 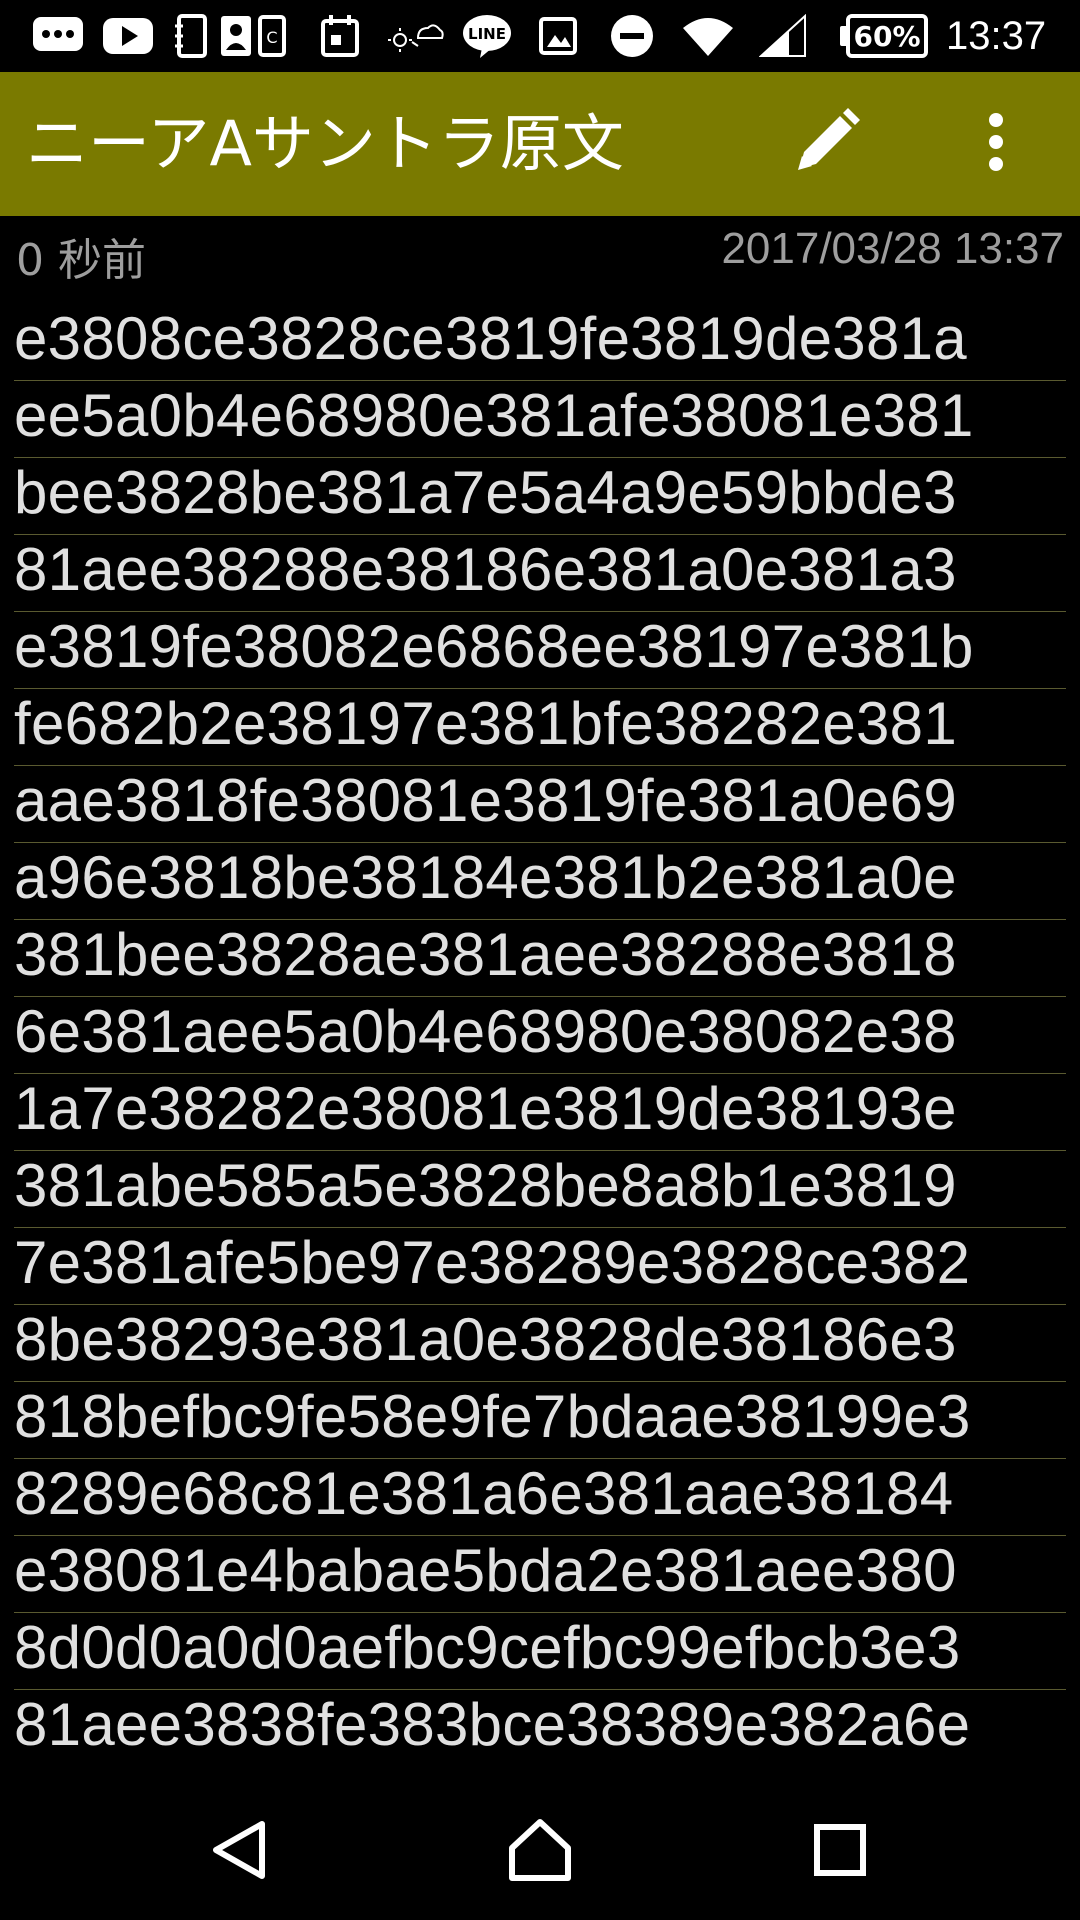 I want to click on relative-time: 0 秒前, so click(x=81, y=260).